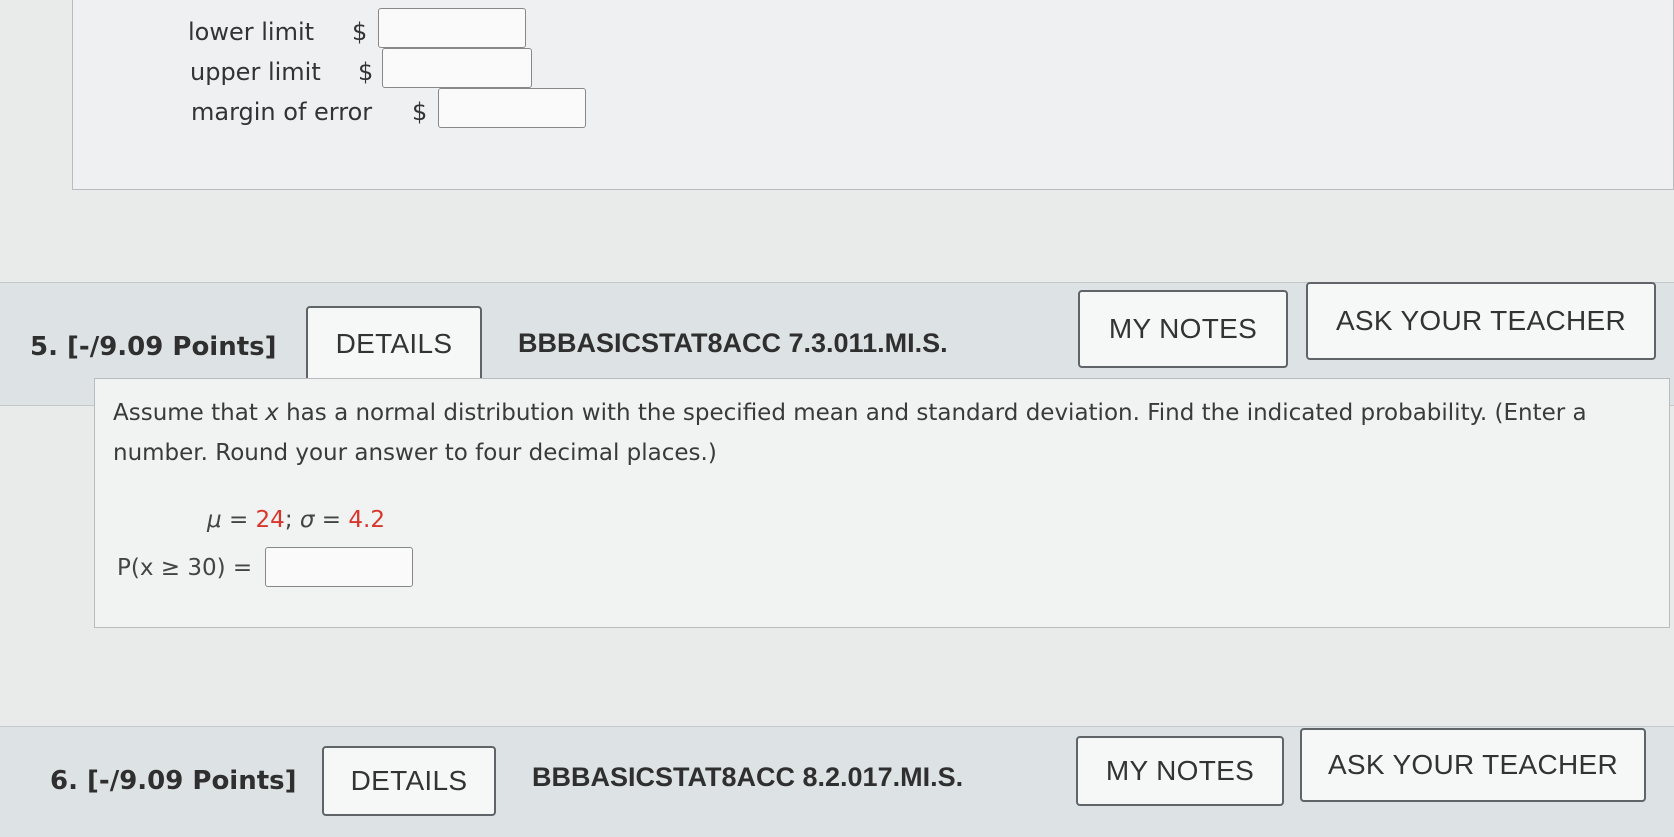  What do you see at coordinates (452, 28) in the screenshot?
I see `lower-limit-input` at bounding box center [452, 28].